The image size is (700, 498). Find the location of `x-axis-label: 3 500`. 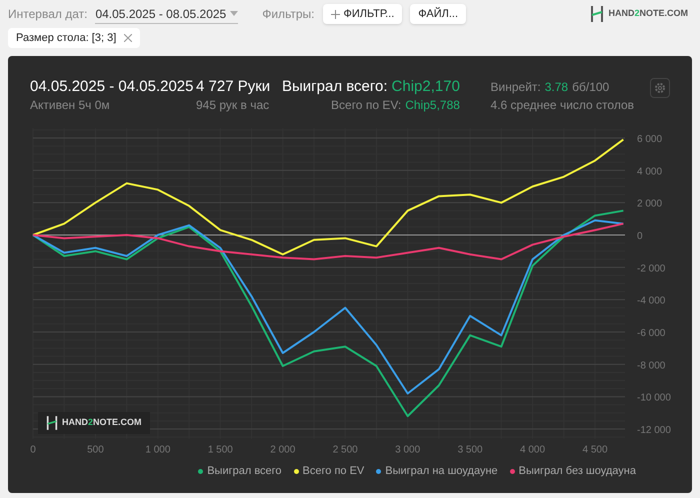

x-axis-label: 3 500 is located at coordinates (470, 450).